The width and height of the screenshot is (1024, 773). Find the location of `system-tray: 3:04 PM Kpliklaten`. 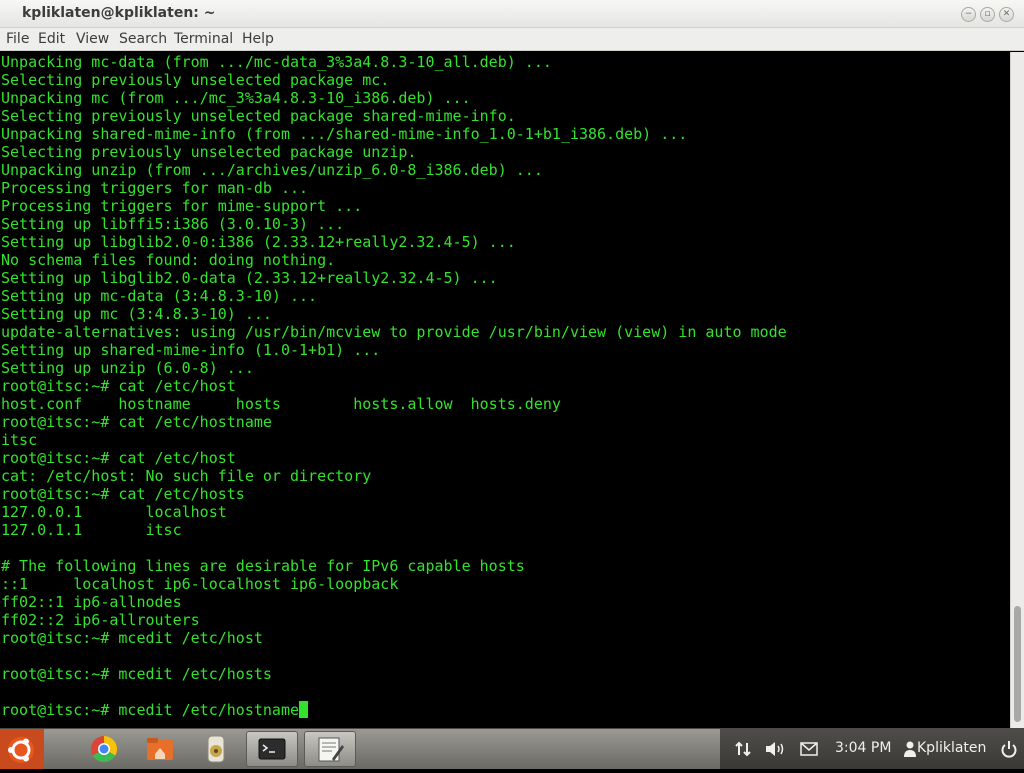

system-tray: 3:04 PM Kpliklaten is located at coordinates (872, 749).